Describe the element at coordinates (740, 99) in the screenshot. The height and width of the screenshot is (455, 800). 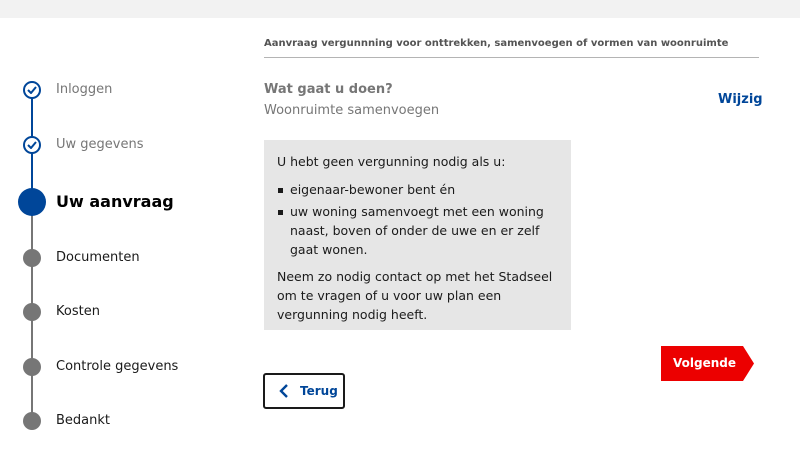
I see `edit-link: Wijzig` at that location.